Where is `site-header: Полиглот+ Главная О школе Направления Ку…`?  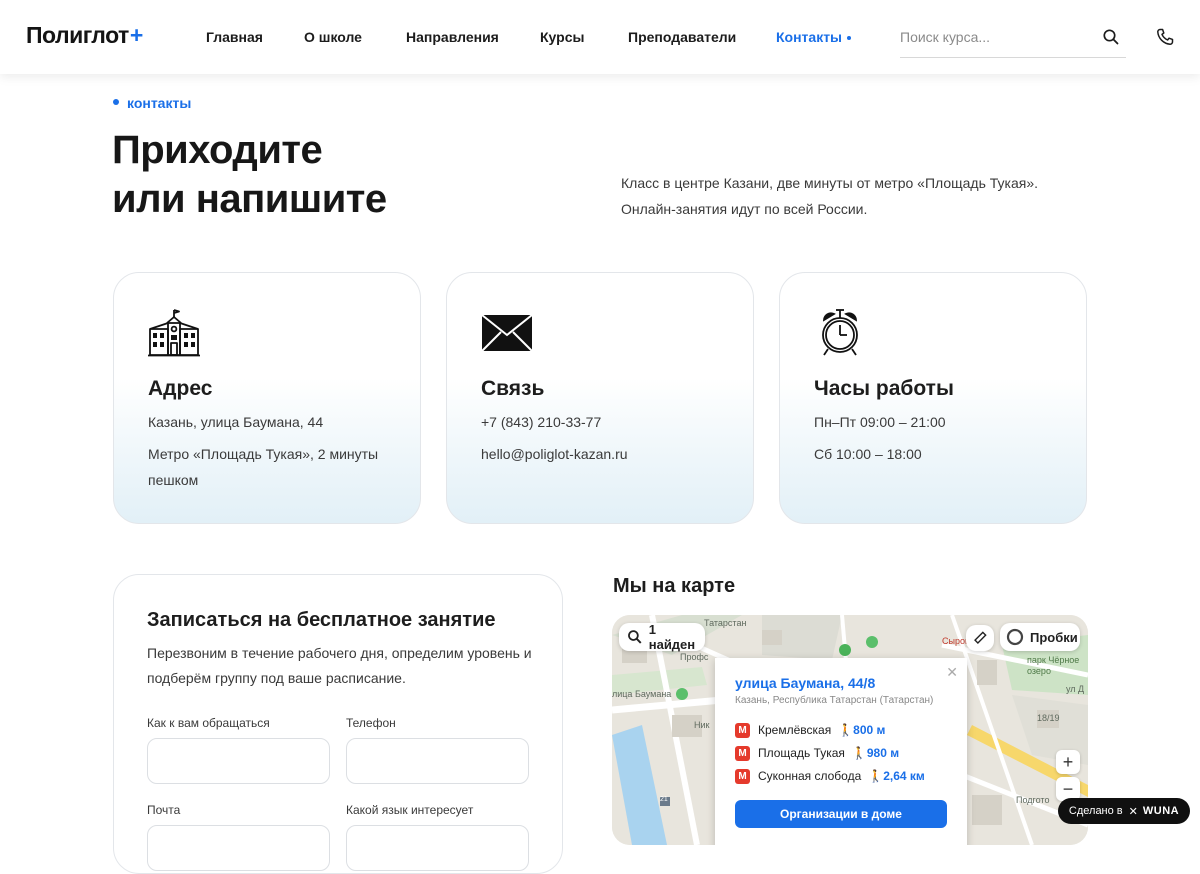
site-header: Полиглот+ Главная О школе Направления Ку… is located at coordinates (600, 37).